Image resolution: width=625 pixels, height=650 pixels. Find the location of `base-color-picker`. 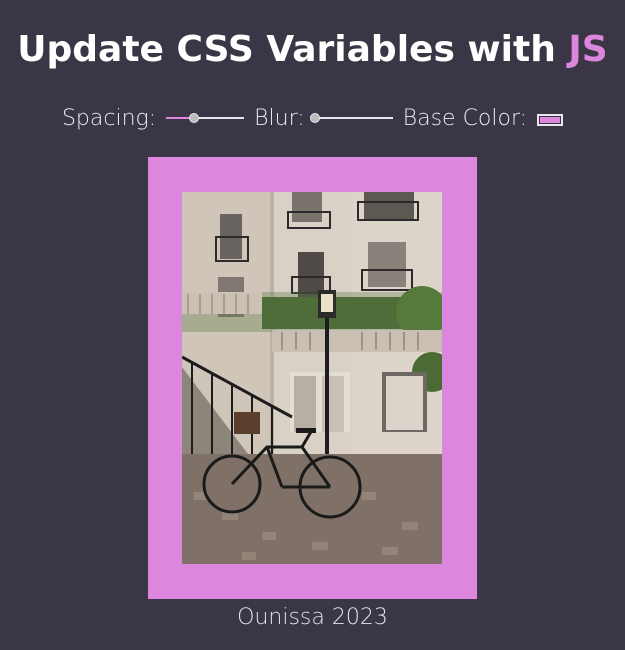

base-color-picker is located at coordinates (550, 120).